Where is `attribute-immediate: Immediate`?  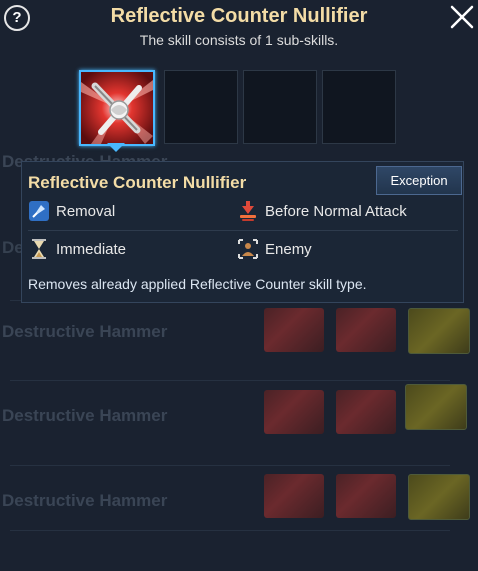 attribute-immediate: Immediate is located at coordinates (77, 249).